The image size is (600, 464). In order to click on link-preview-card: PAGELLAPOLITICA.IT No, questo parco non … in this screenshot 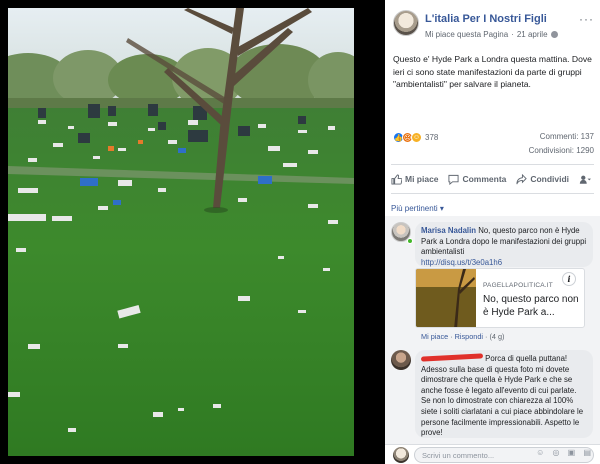, I will do `click(500, 298)`.